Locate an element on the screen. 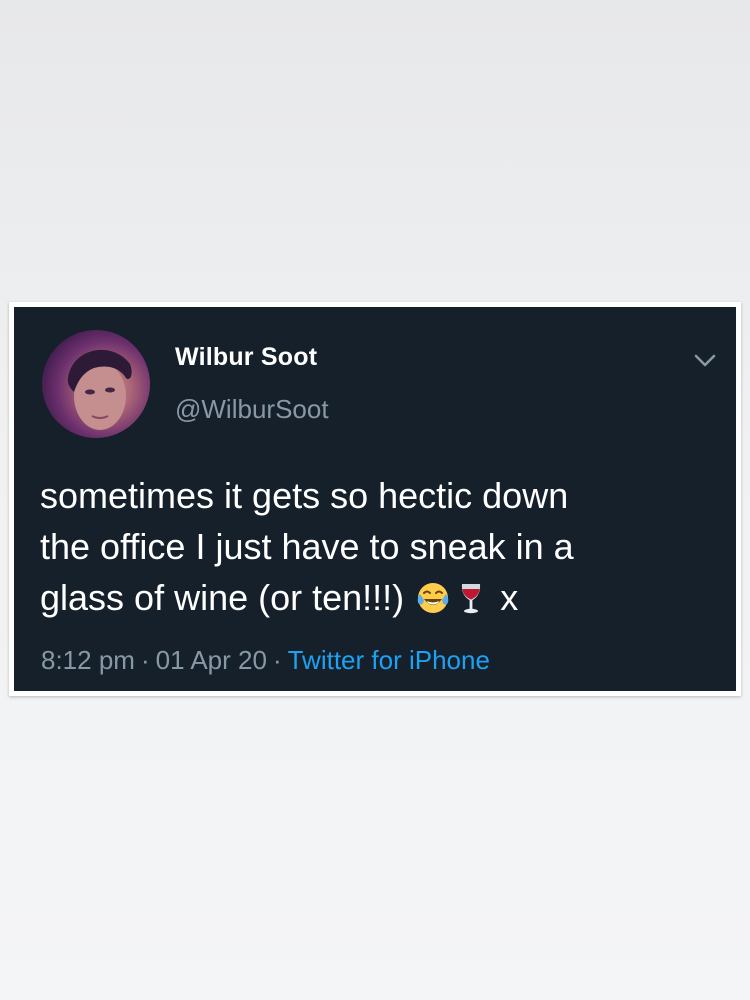  chevron-down-icon is located at coordinates (705, 360).